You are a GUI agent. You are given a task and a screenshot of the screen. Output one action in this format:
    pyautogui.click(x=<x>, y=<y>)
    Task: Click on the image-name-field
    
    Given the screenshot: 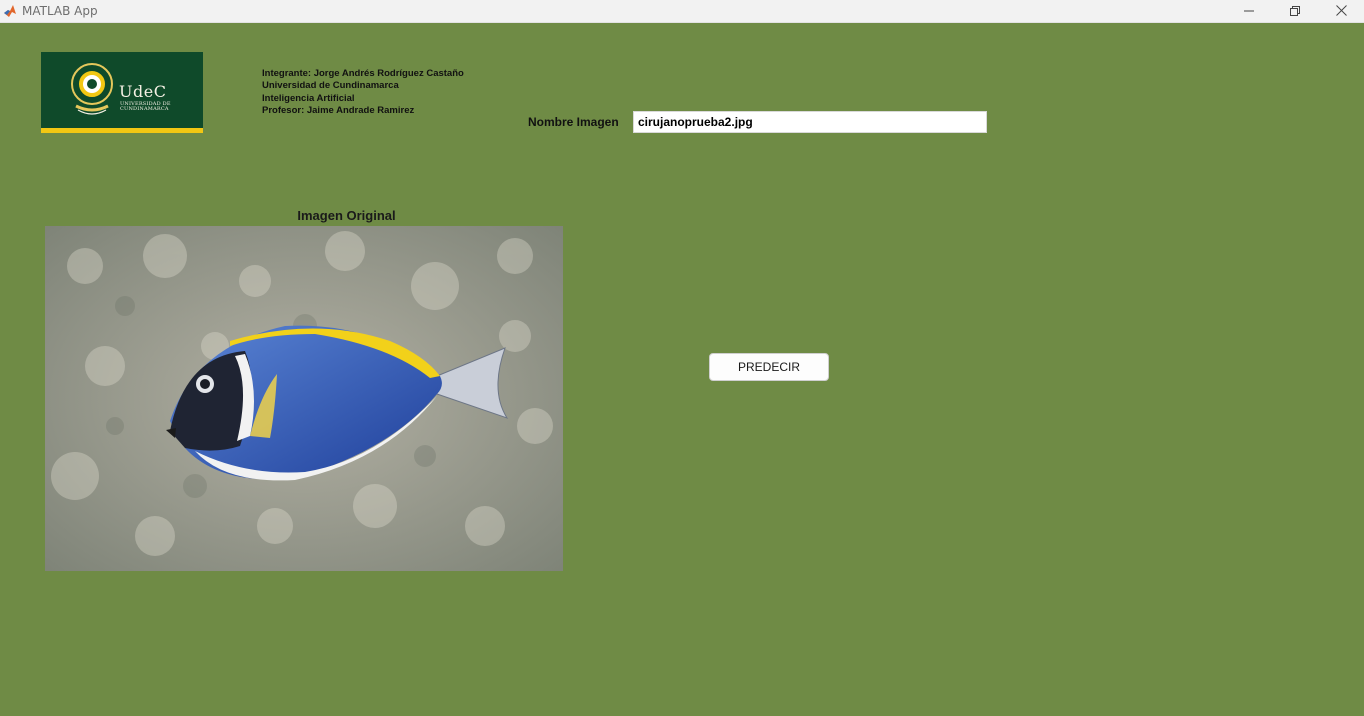 What is the action you would take?
    pyautogui.click(x=810, y=122)
    